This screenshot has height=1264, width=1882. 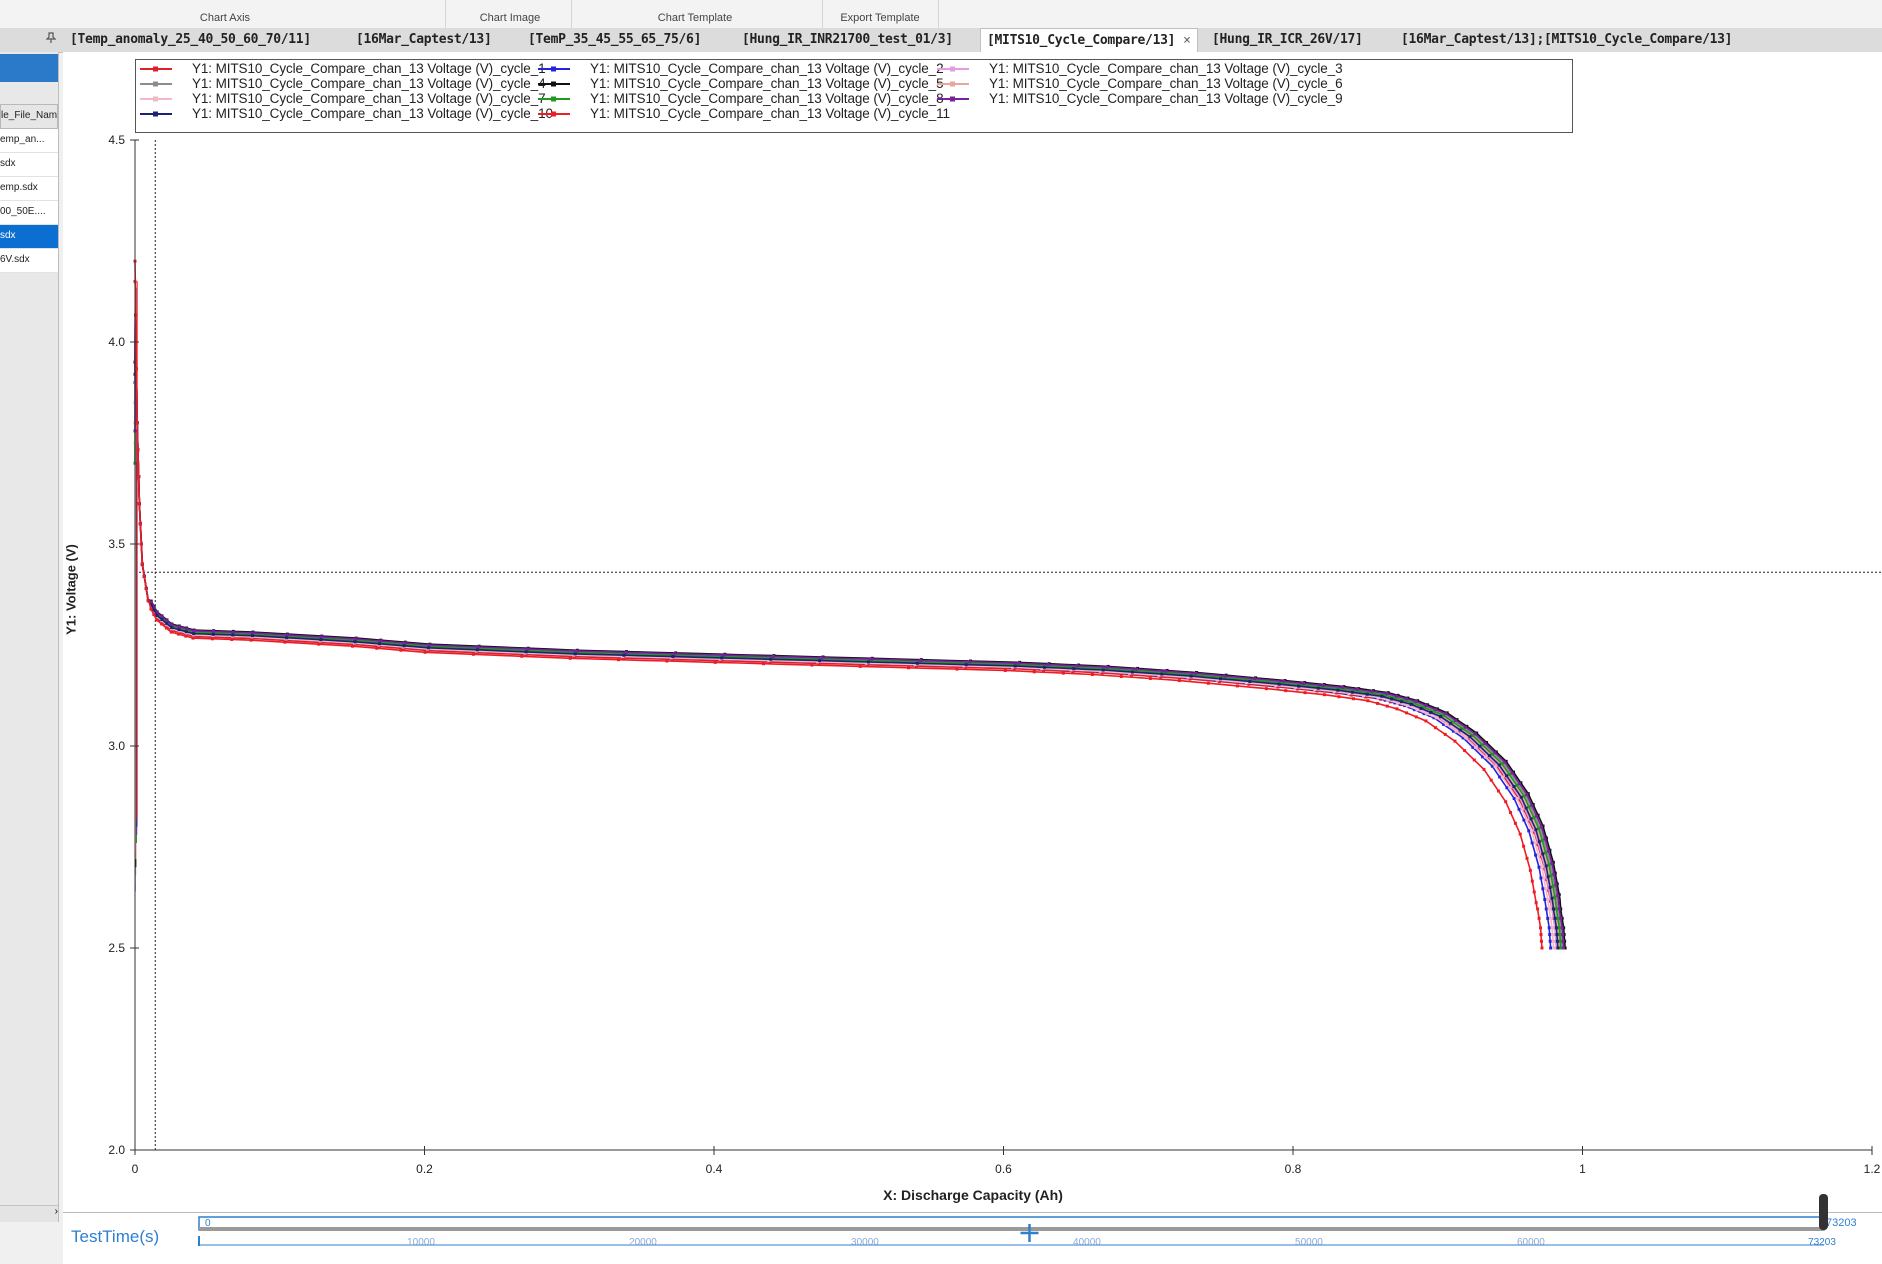 What do you see at coordinates (880, 18) in the screenshot?
I see `ribbon-group-export-template: Export Template` at bounding box center [880, 18].